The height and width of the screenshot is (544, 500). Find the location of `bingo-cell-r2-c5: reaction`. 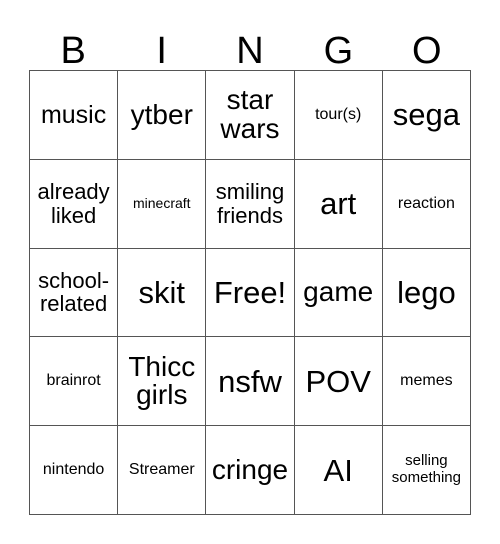

bingo-cell-r2-c5: reaction is located at coordinates (426, 204).